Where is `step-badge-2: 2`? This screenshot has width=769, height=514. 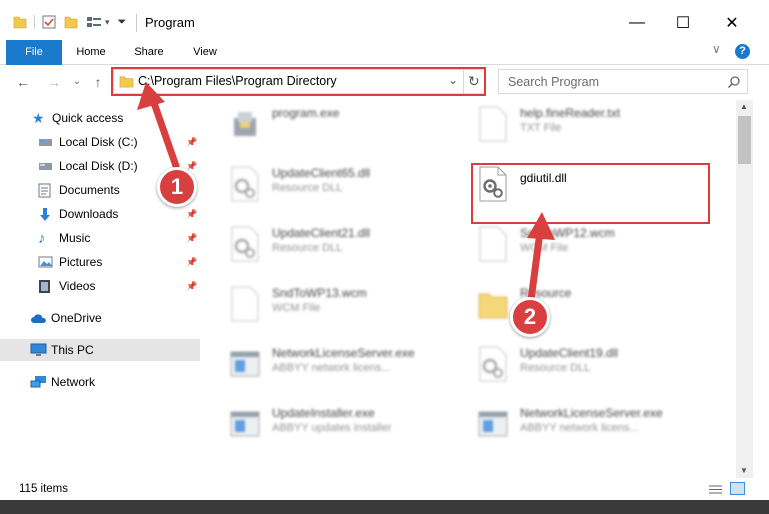
step-badge-2: 2 is located at coordinates (530, 317).